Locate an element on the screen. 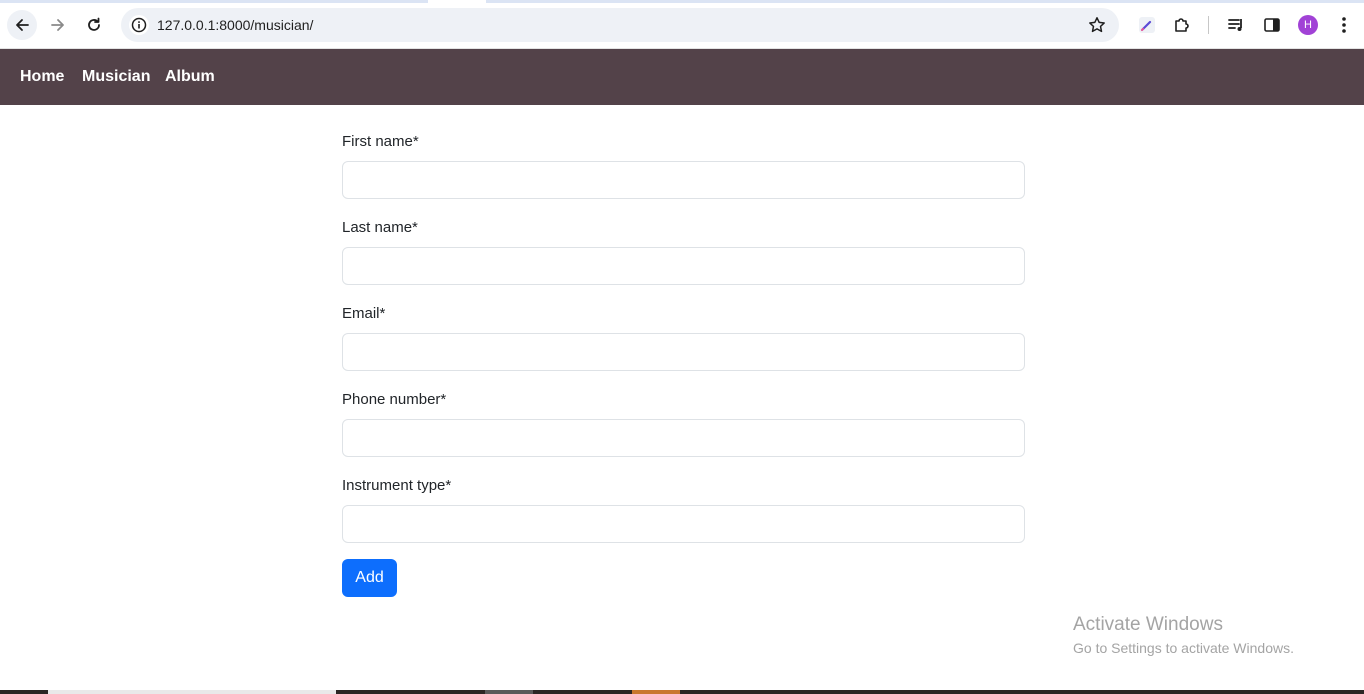  nav-link-home: Home is located at coordinates (42, 77).